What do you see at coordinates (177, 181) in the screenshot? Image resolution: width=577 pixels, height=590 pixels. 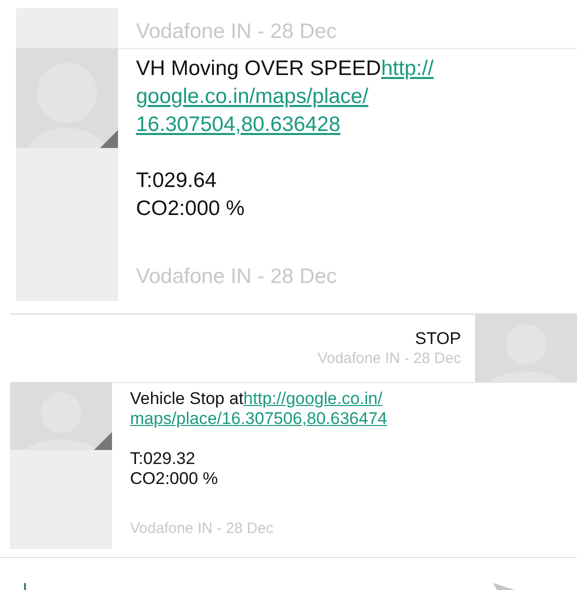 I see `message-line: T:029.64` at bounding box center [177, 181].